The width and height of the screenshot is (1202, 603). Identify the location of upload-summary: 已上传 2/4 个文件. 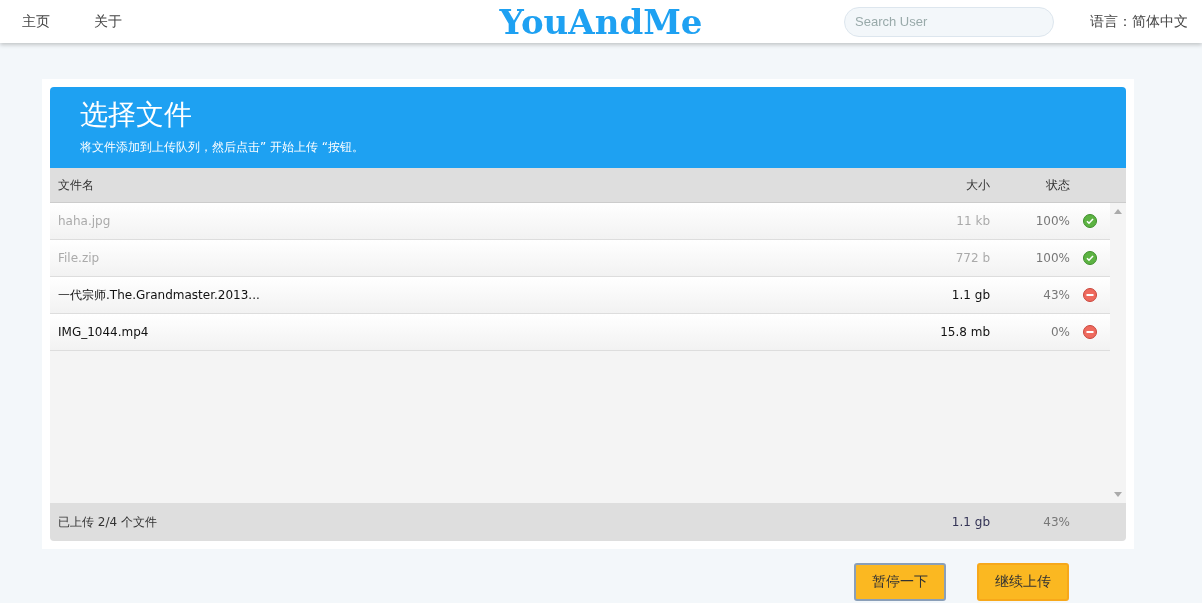
(107, 522).